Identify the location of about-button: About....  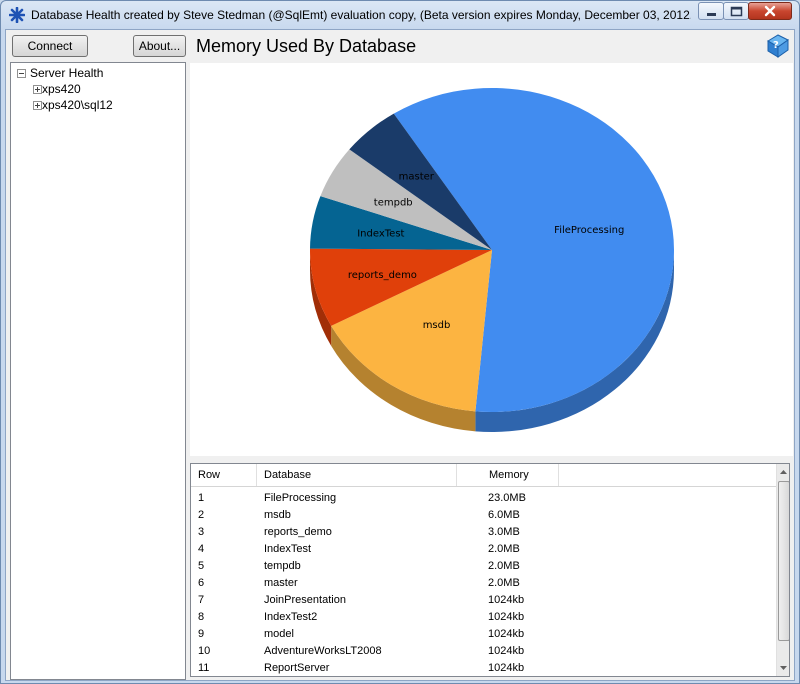
(159, 46).